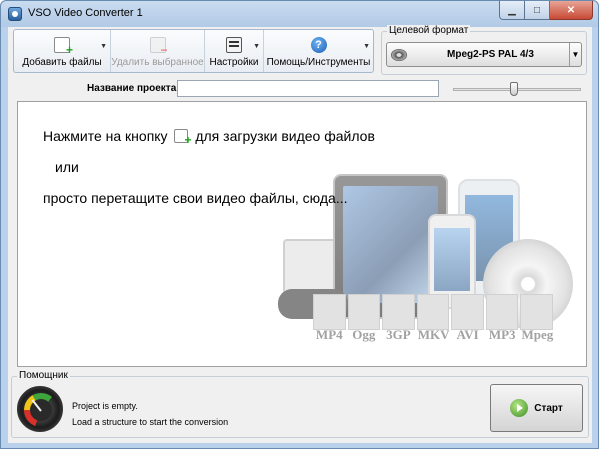 The image size is (599, 449). Describe the element at coordinates (40, 409) in the screenshot. I see `status-gauge-icon` at that location.